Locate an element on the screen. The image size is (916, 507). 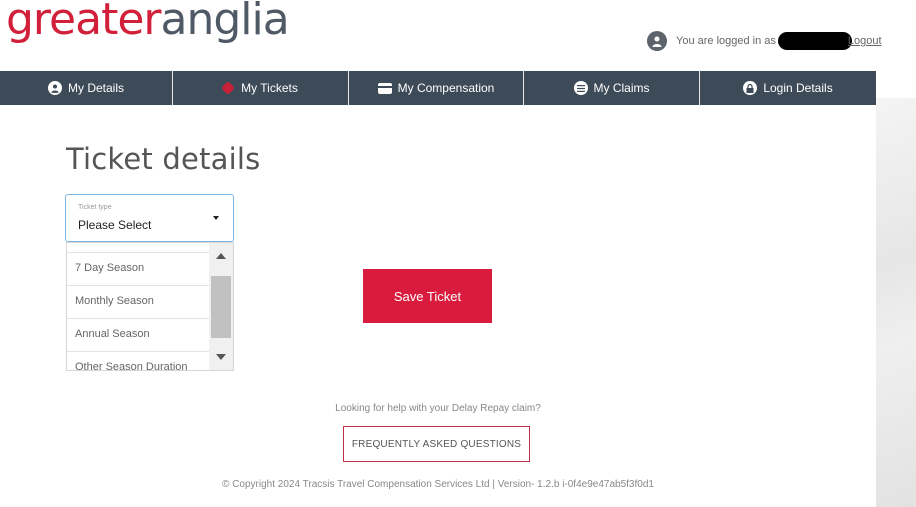
dropdown-option: Monthly Season is located at coordinates (138, 301).